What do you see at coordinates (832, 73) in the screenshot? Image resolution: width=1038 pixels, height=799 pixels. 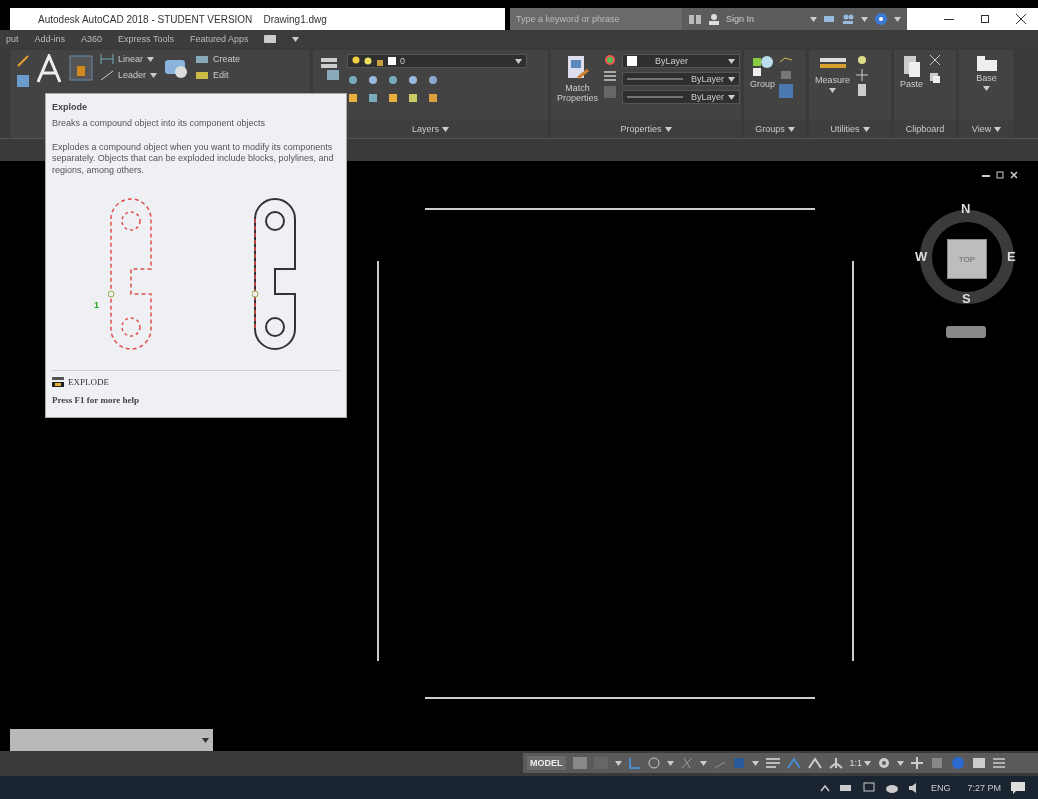 I see `measure-button: Measure` at bounding box center [832, 73].